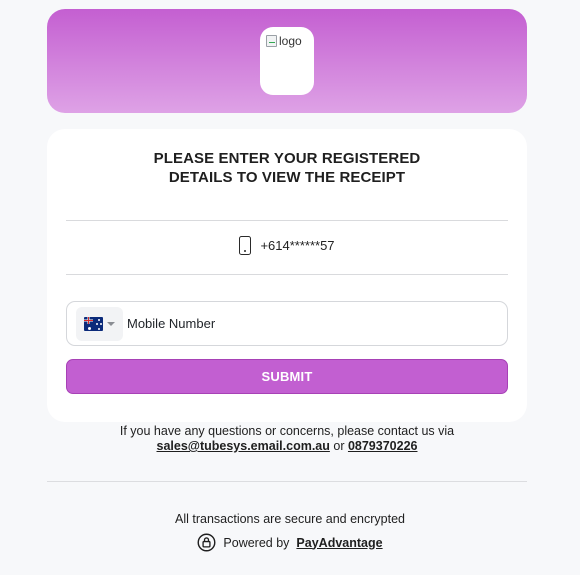  What do you see at coordinates (297, 245) in the screenshot?
I see `masked-phone-number: +614******57` at bounding box center [297, 245].